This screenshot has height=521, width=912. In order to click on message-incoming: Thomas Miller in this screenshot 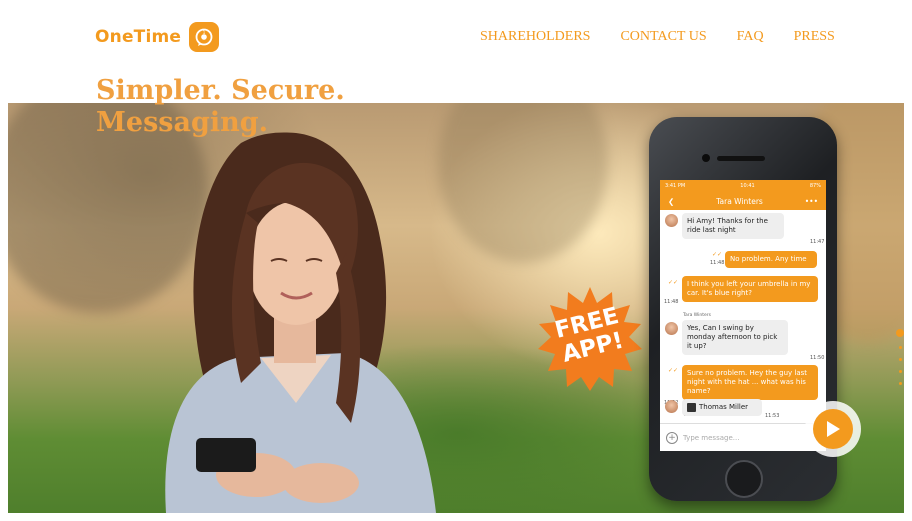, I will do `click(722, 407)`.